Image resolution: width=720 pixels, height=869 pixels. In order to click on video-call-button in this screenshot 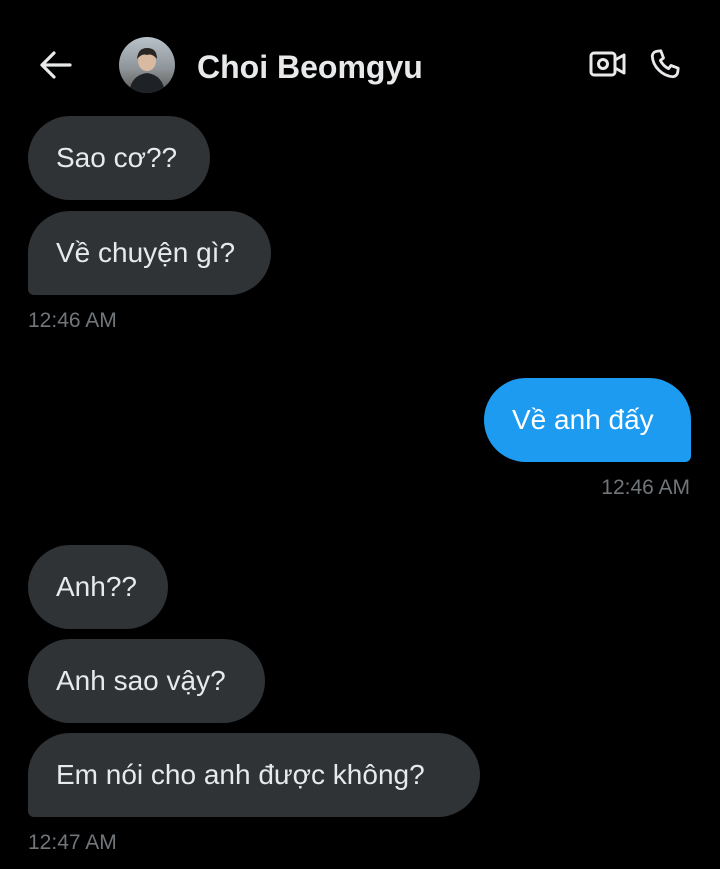, I will do `click(608, 64)`.